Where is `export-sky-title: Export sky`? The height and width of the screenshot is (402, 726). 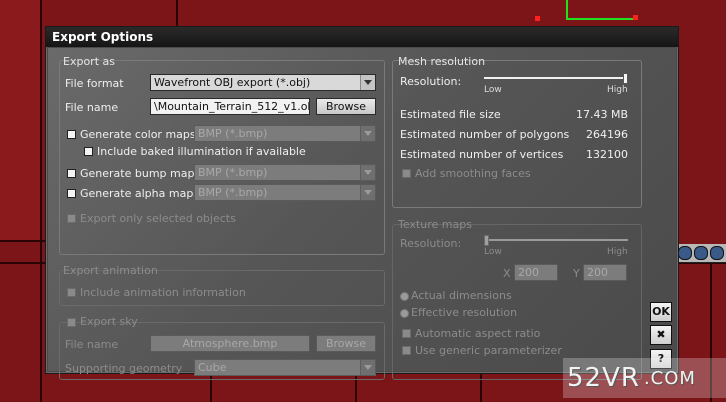
export-sky-title: Export sky is located at coordinates (109, 321).